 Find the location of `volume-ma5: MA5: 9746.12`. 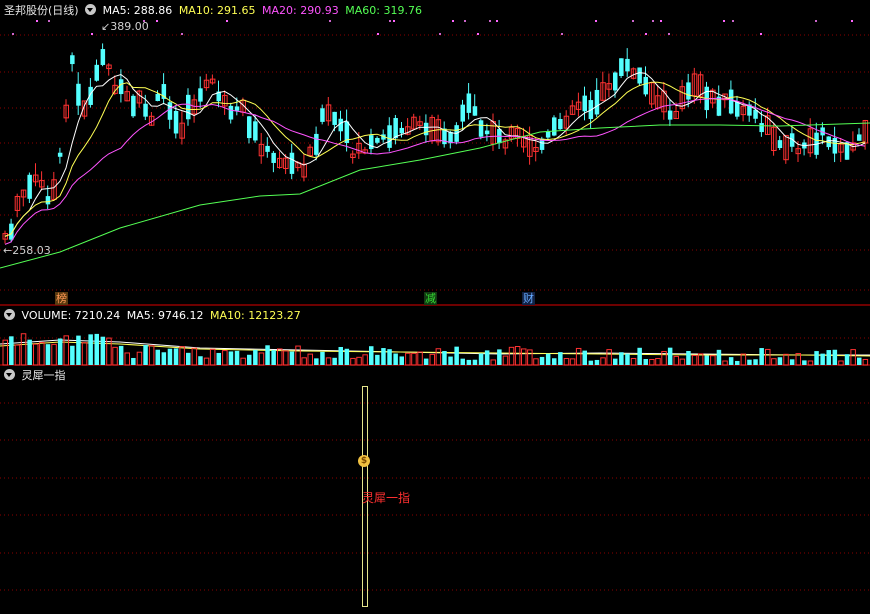

volume-ma5: MA5: 9746.12 is located at coordinates (165, 315).